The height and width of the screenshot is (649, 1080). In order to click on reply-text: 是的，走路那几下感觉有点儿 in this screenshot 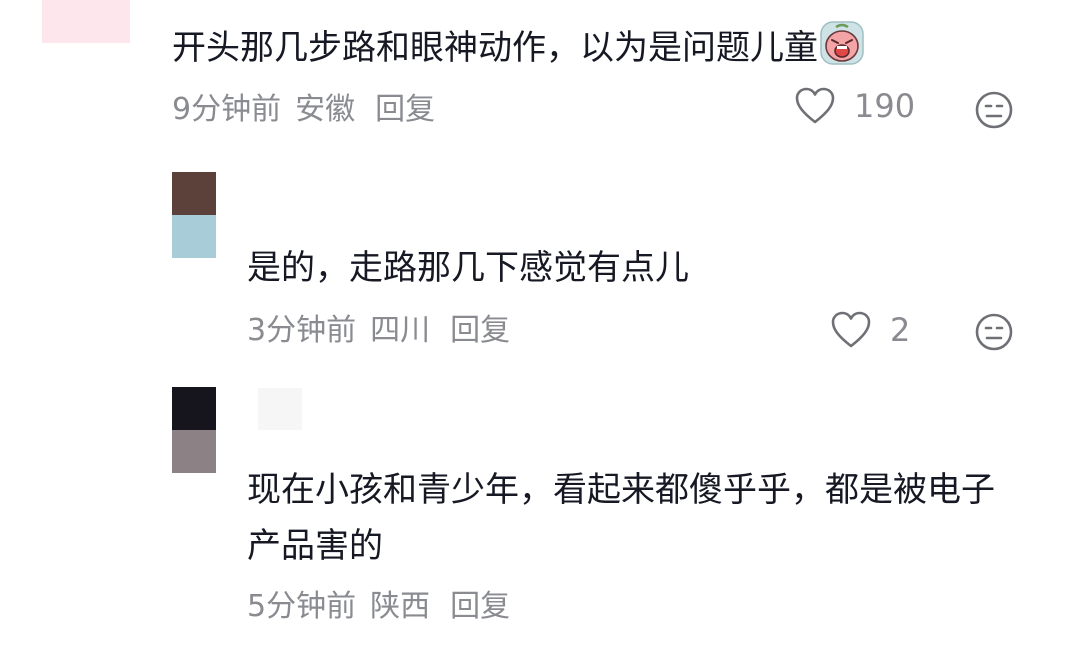, I will do `click(468, 268)`.